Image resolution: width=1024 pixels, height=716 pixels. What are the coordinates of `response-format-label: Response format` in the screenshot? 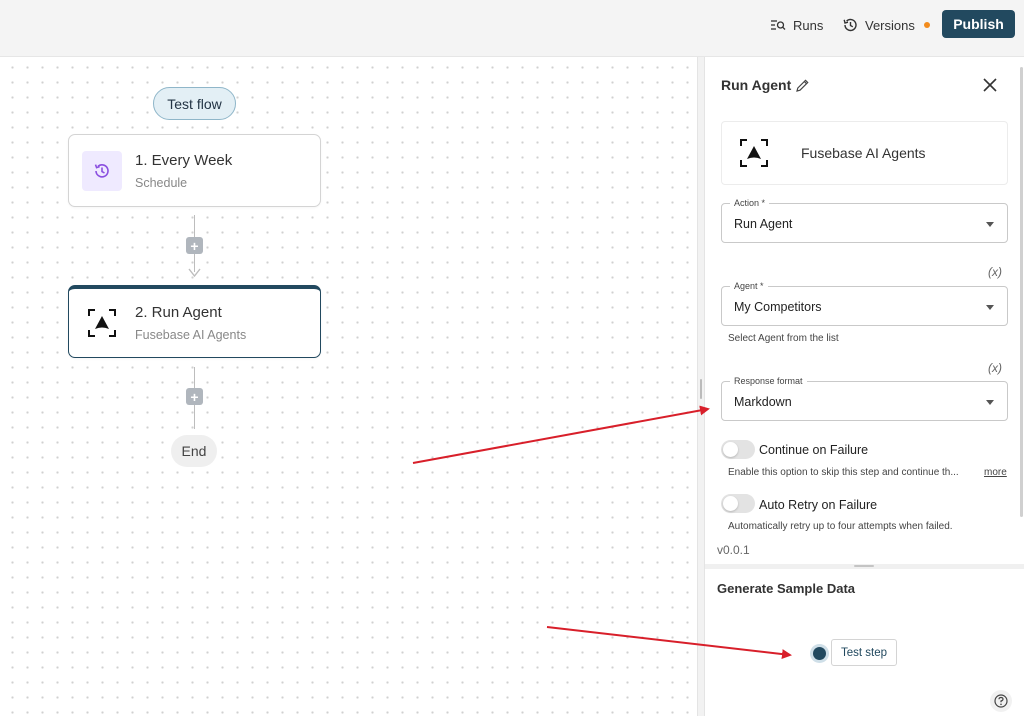 It's located at (768, 381).